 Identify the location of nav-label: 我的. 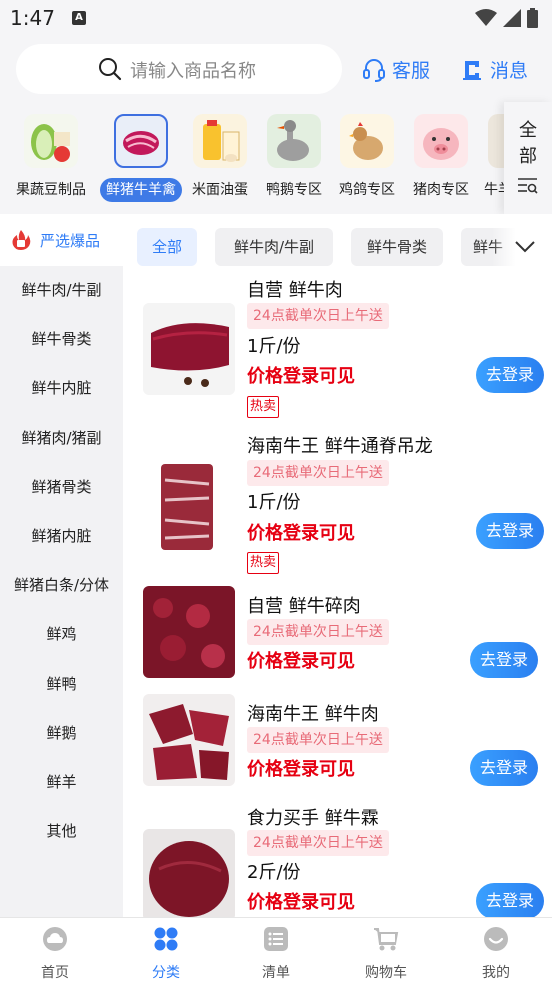
(496, 973).